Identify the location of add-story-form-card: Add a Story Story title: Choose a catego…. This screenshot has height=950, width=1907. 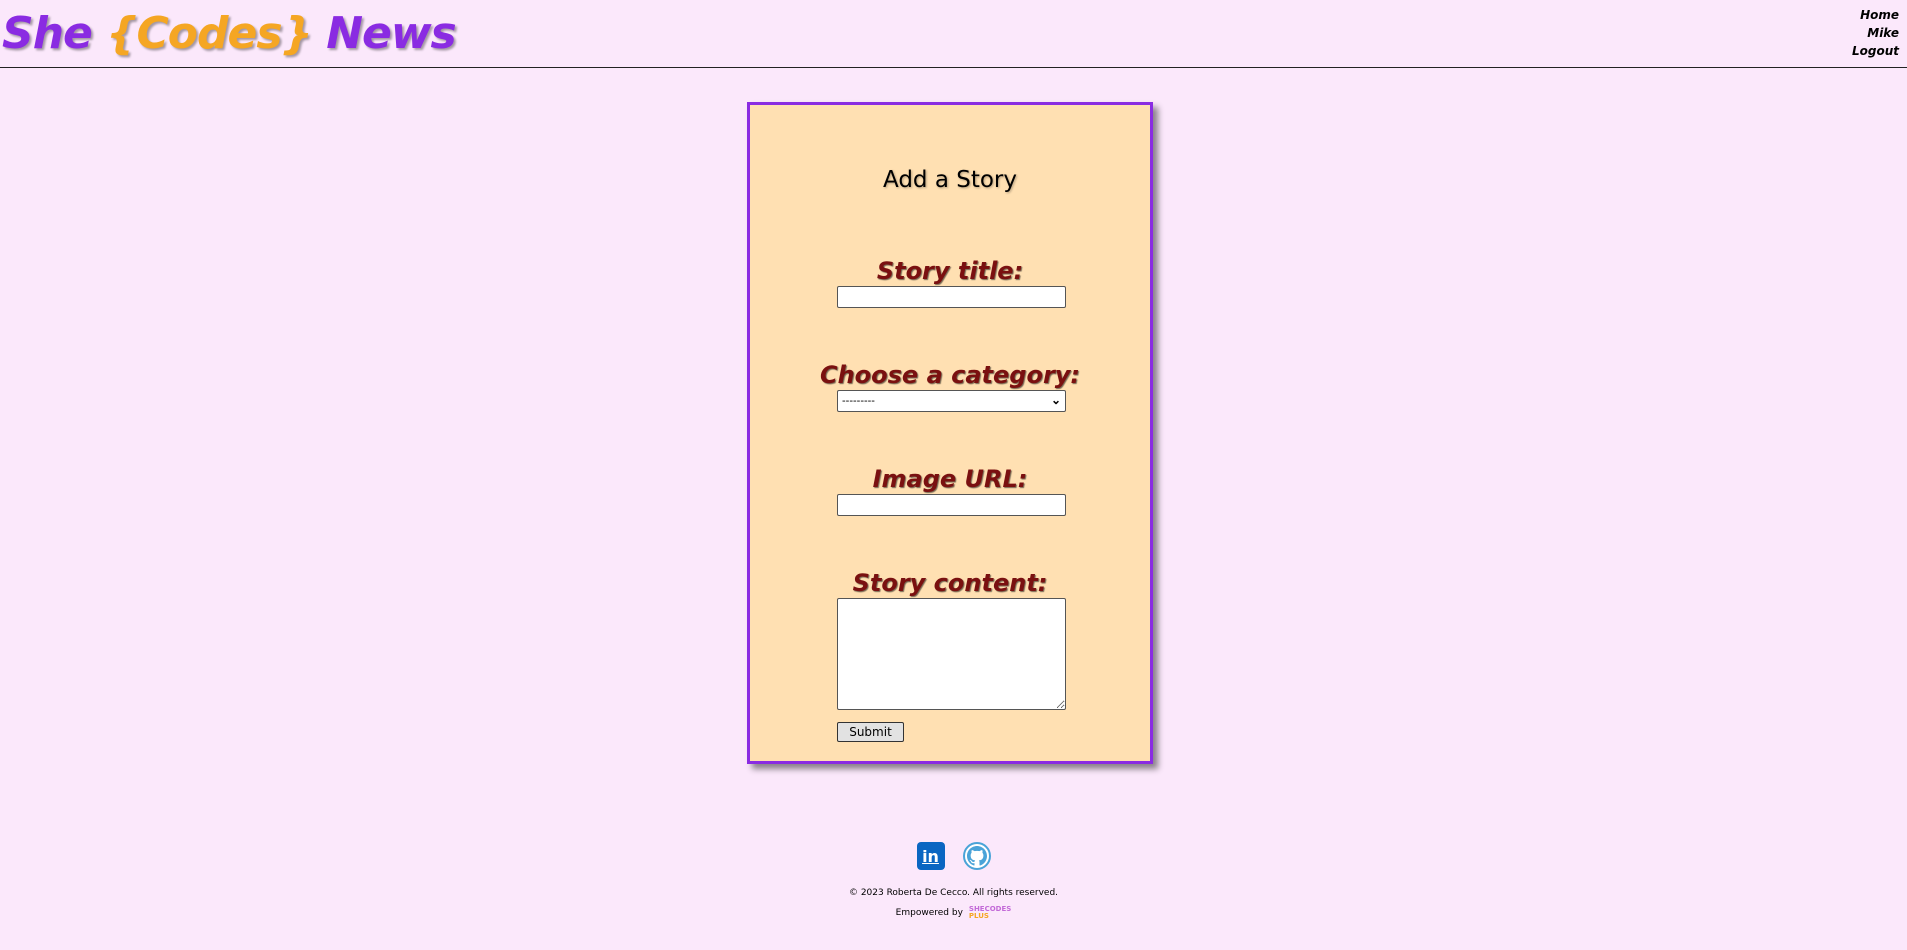
(950, 433).